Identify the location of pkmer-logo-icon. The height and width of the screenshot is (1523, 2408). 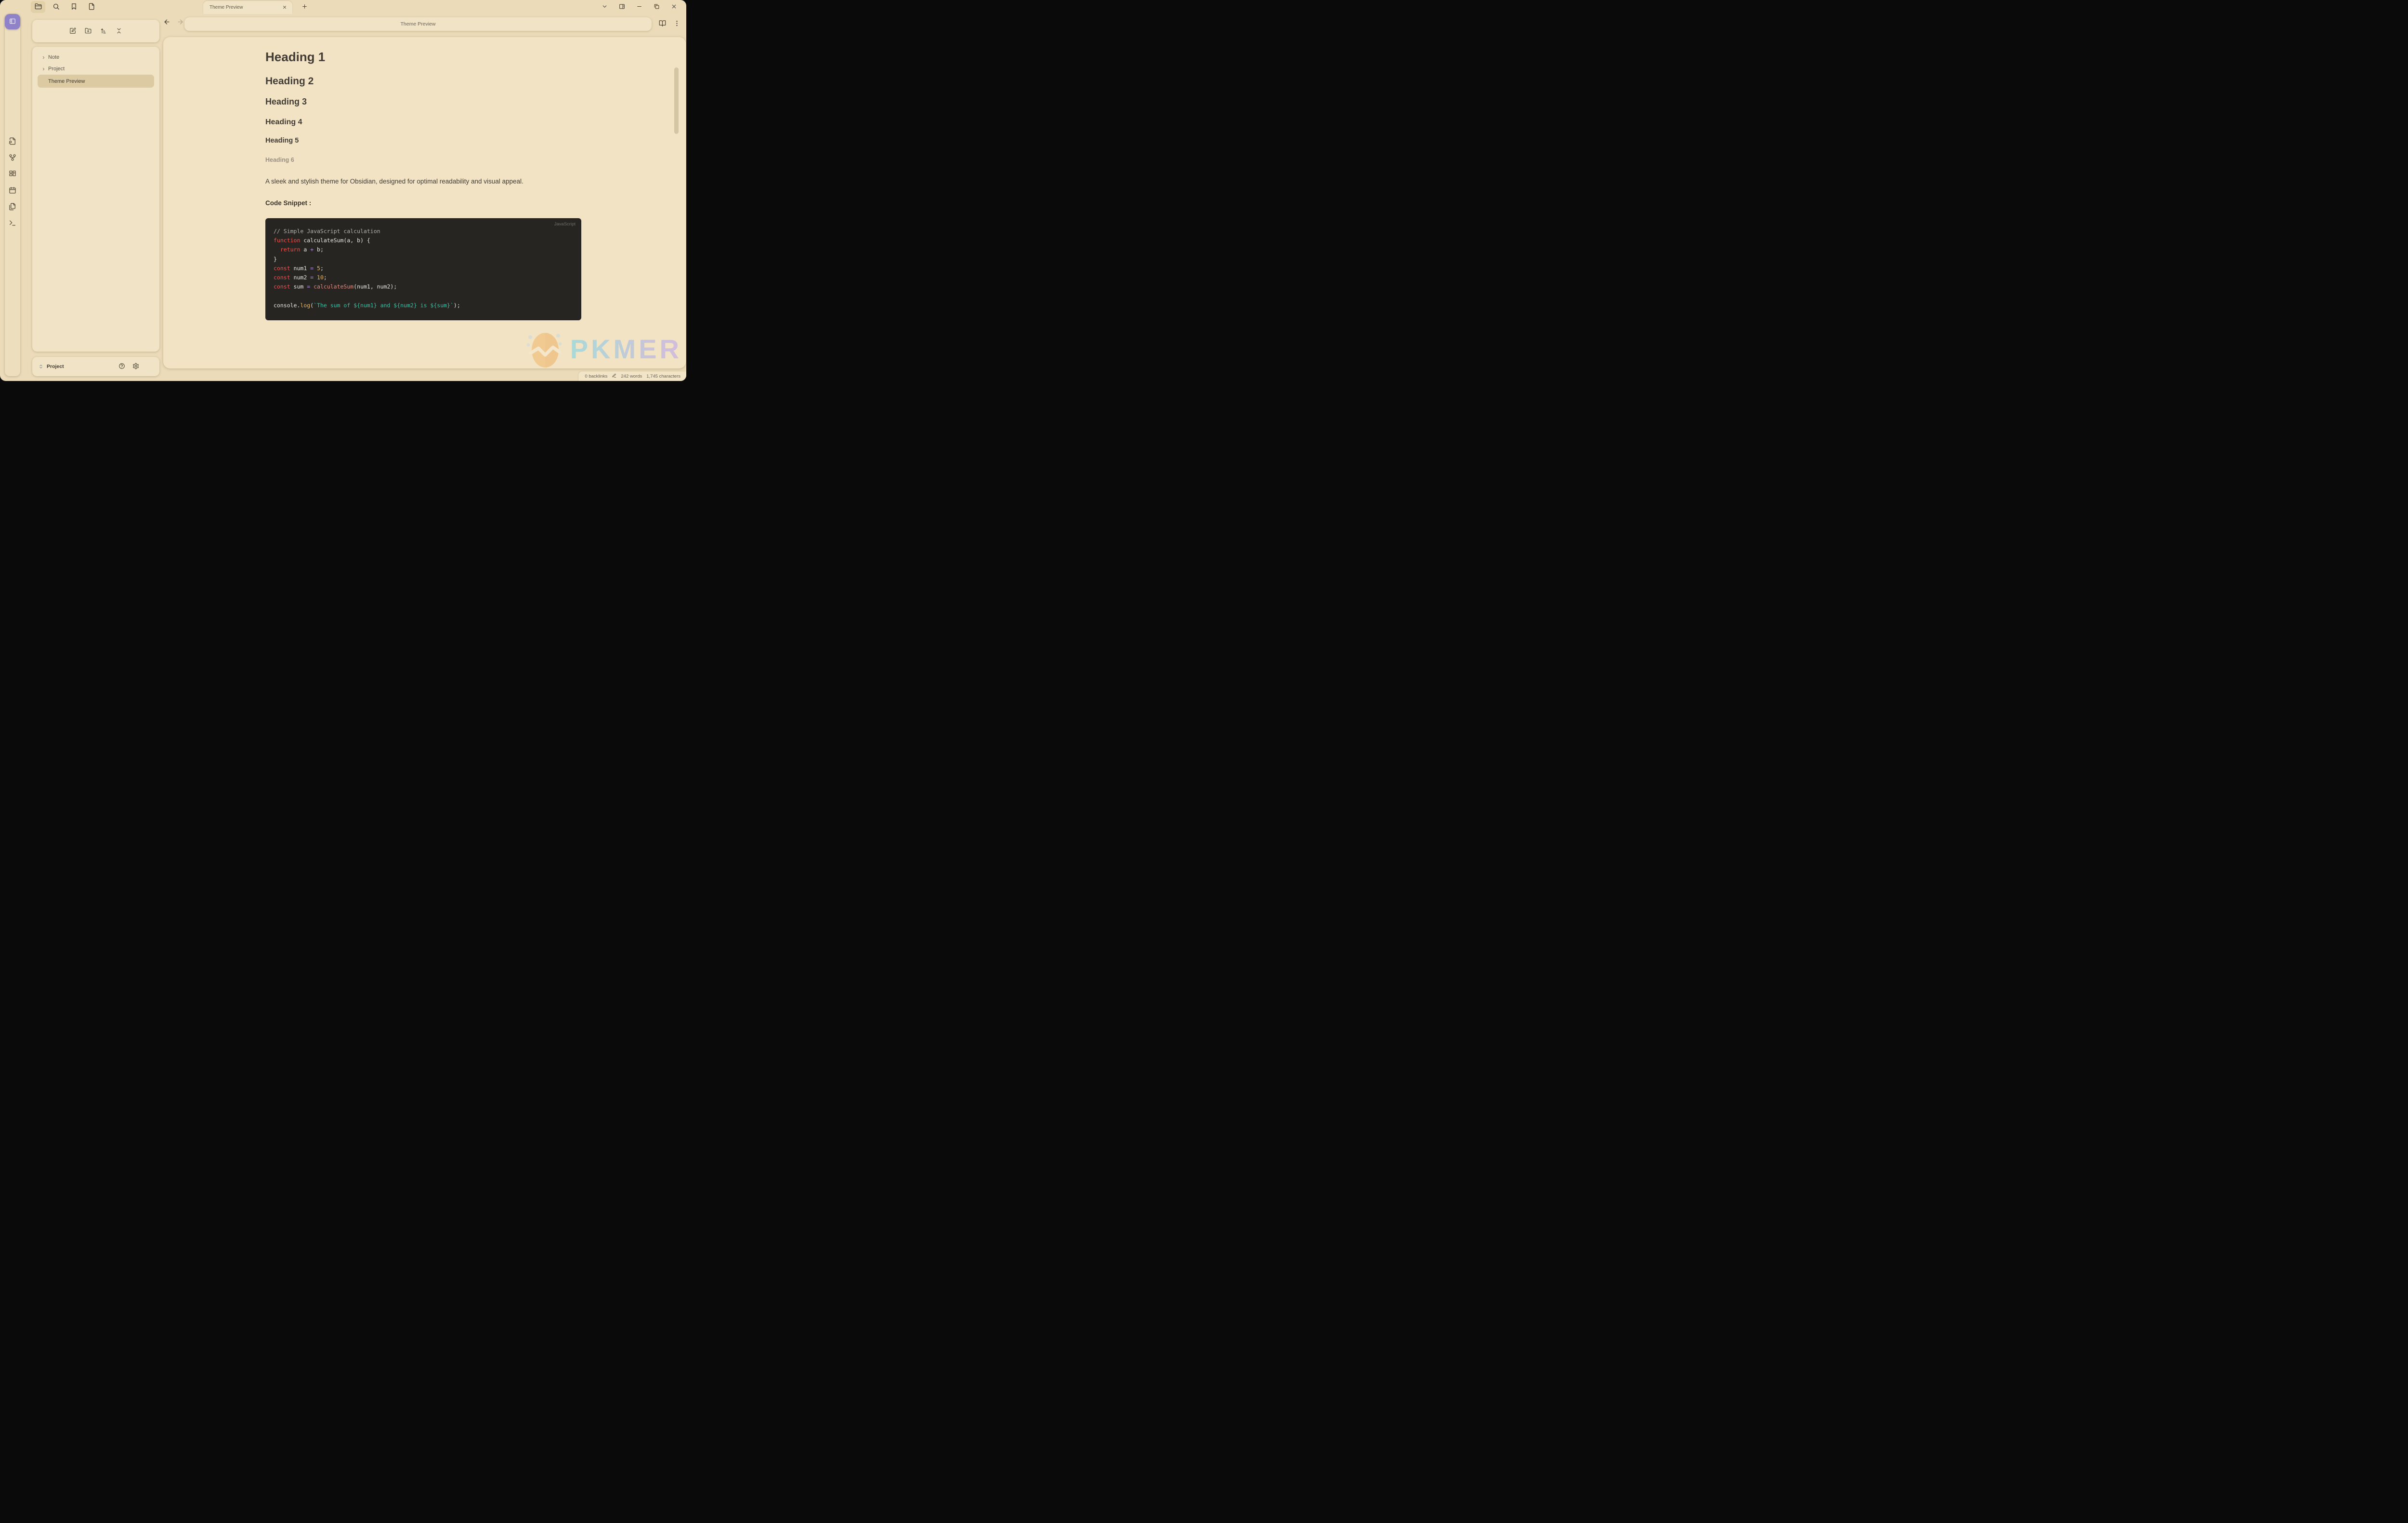
(544, 350).